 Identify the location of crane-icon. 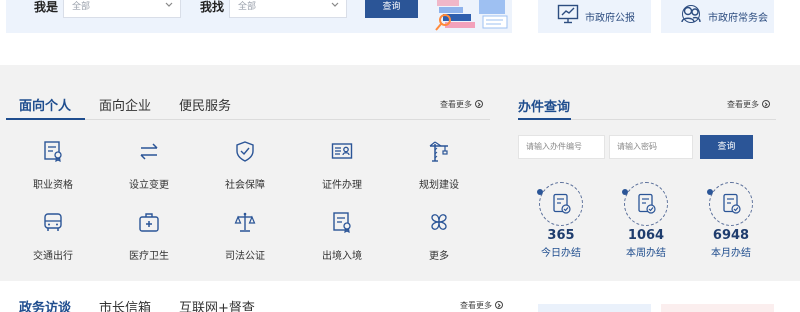
(438, 151).